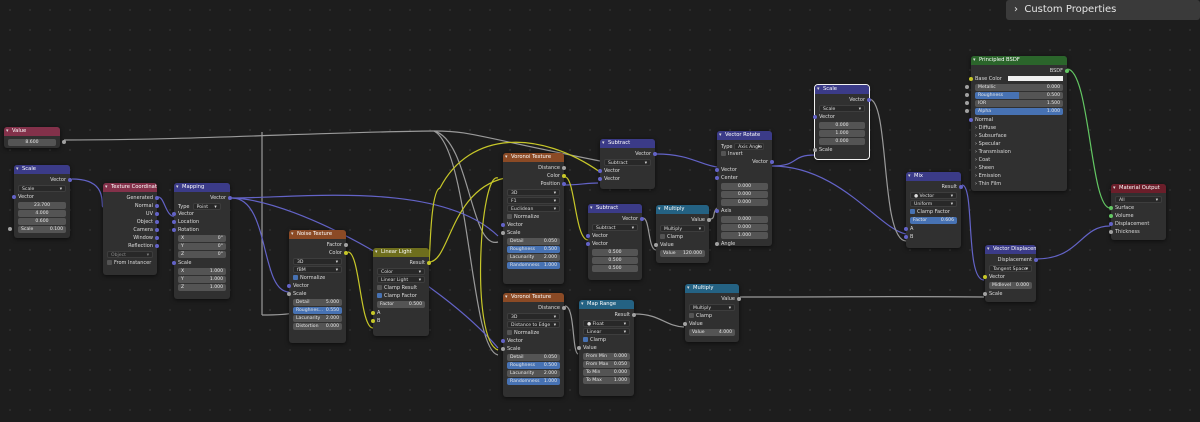  I want to click on type-row: Type Axis Angle, so click(744, 146).